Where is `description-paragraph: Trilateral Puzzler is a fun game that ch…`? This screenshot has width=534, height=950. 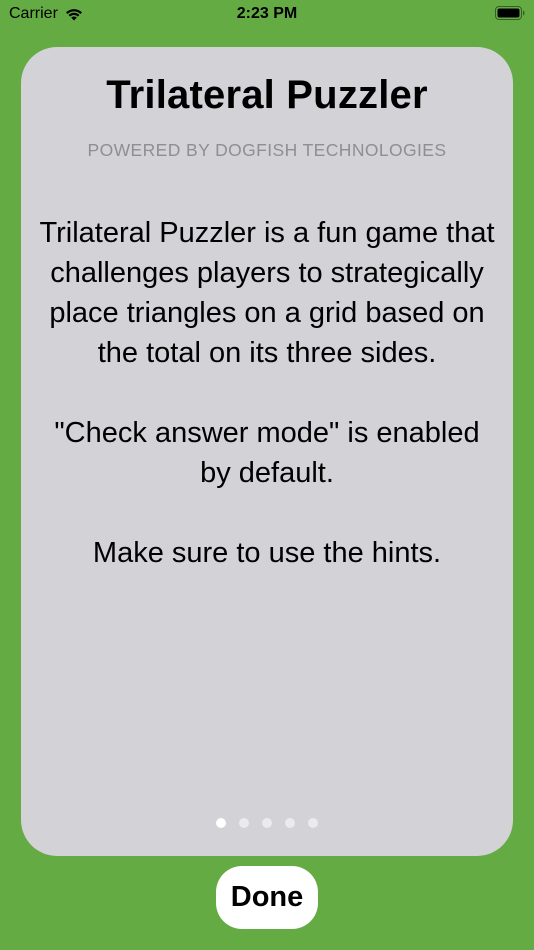 description-paragraph: Trilateral Puzzler is a fun game that ch… is located at coordinates (267, 293).